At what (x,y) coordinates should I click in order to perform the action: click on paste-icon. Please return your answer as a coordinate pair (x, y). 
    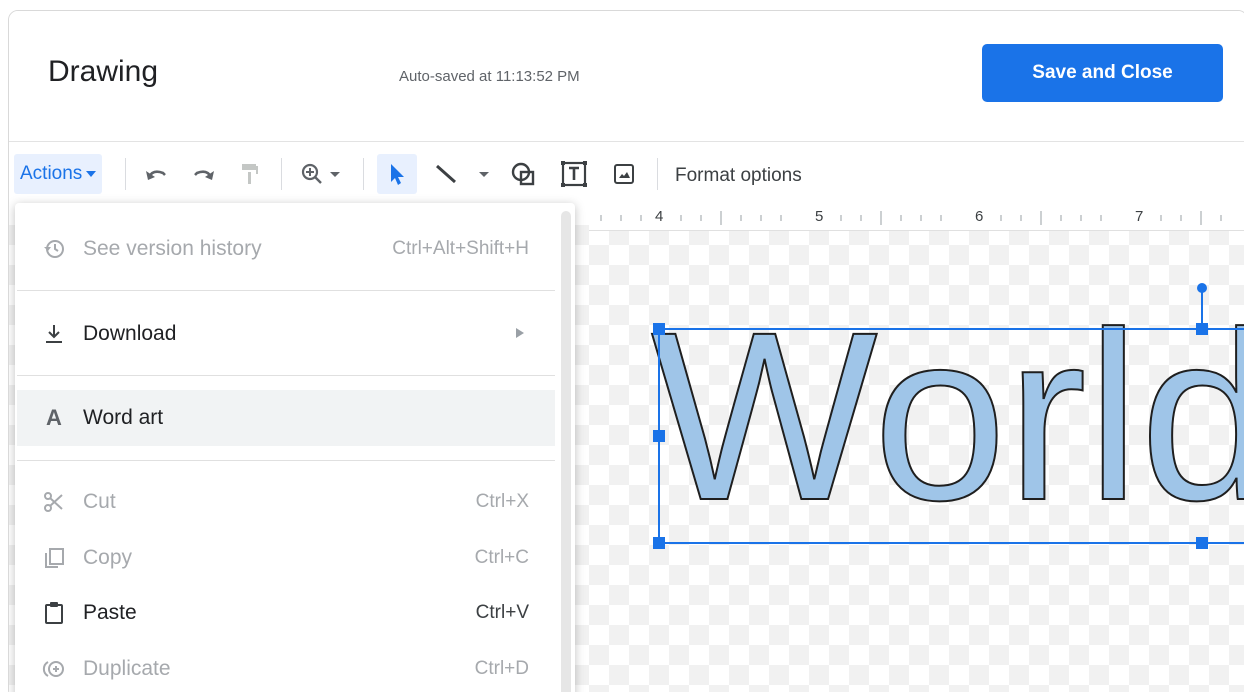
    Looking at the image, I should click on (54, 613).